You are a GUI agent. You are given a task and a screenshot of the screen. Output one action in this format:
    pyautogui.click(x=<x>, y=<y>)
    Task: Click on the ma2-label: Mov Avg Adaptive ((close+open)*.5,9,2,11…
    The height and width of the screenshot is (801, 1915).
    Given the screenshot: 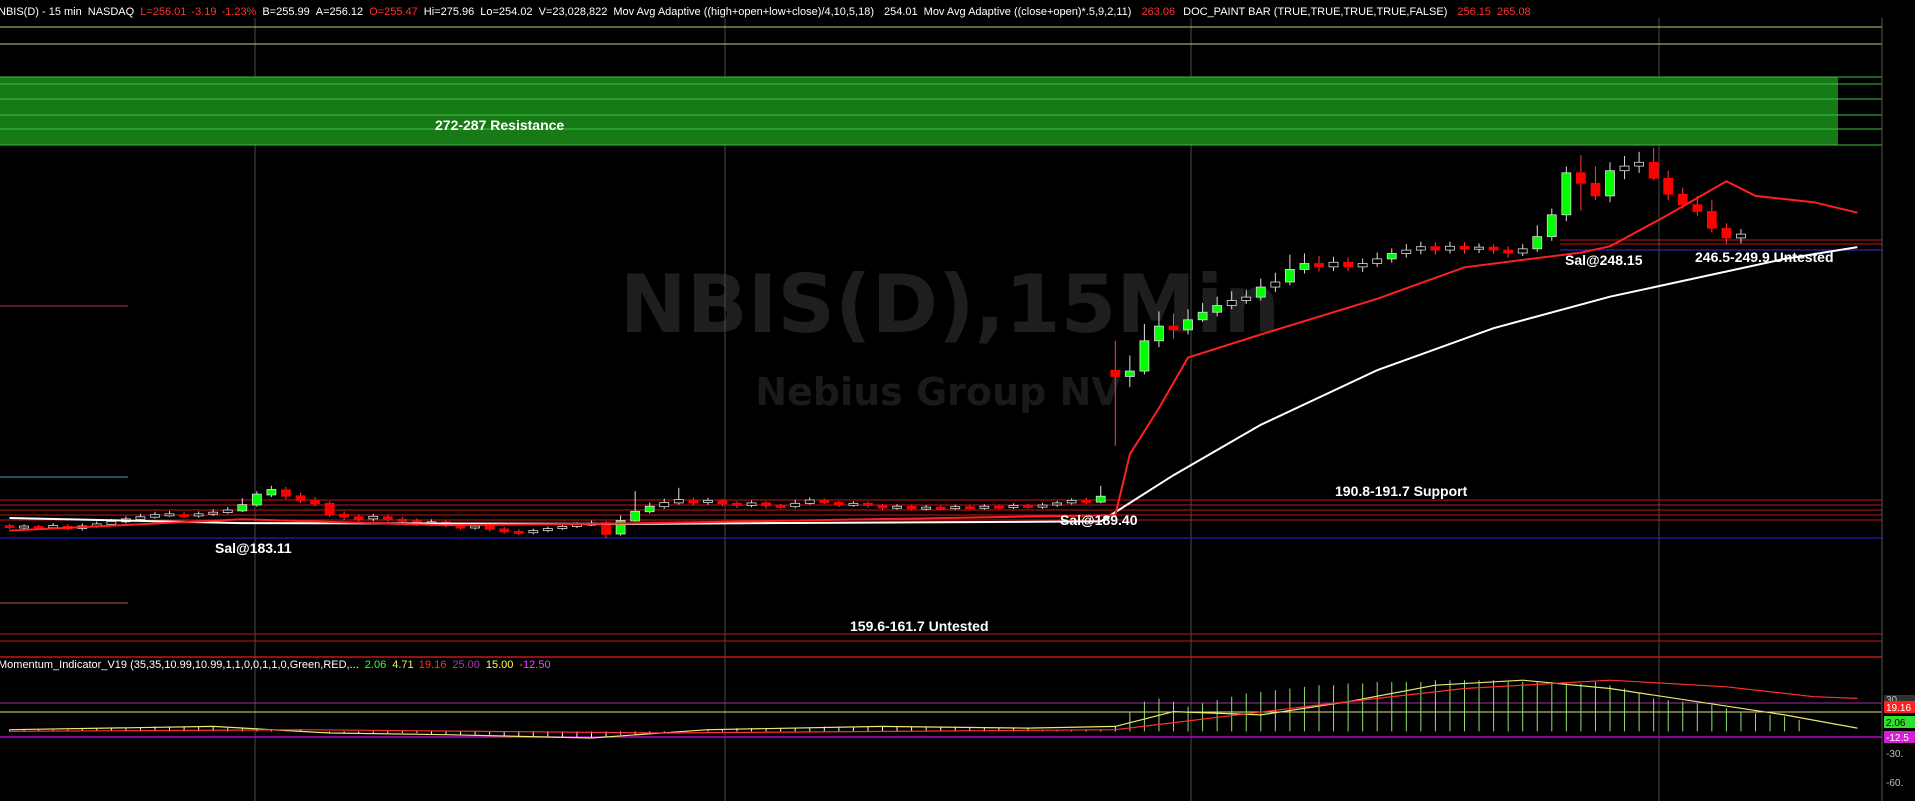 What is the action you would take?
    pyautogui.click(x=1028, y=12)
    